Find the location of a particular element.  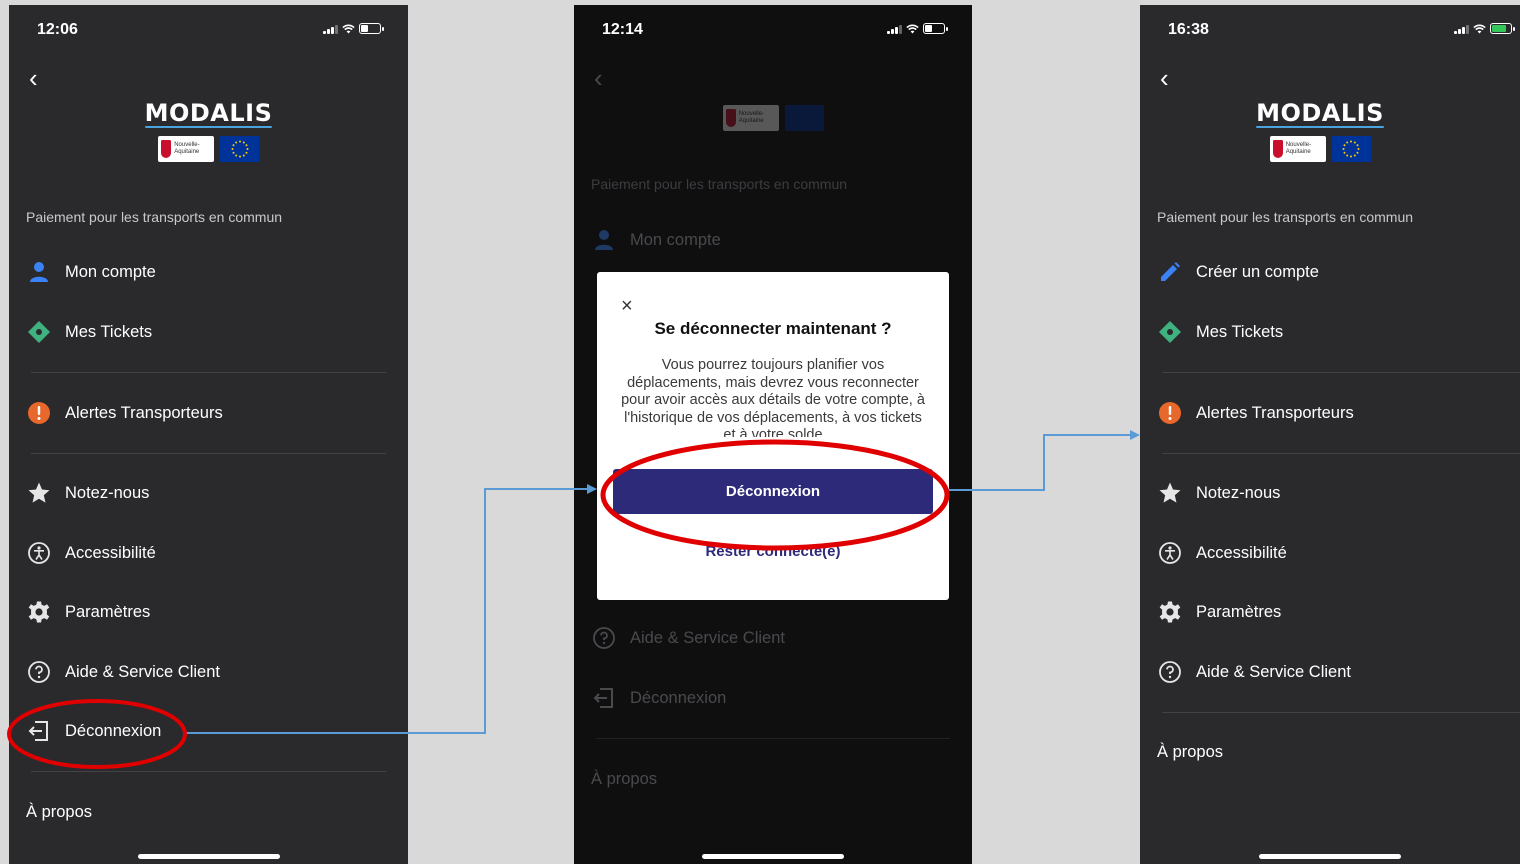

status-time: 16:38 is located at coordinates (1188, 29).